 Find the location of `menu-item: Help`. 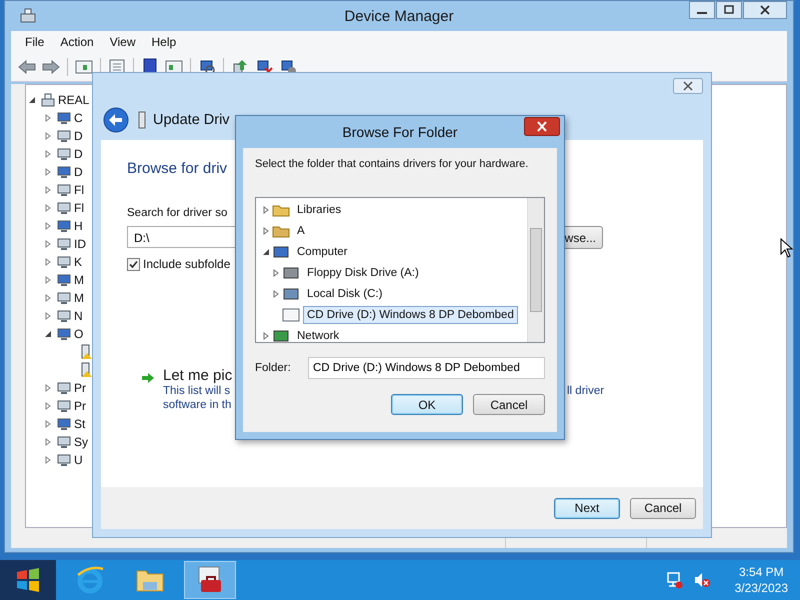

menu-item: Help is located at coordinates (164, 42).